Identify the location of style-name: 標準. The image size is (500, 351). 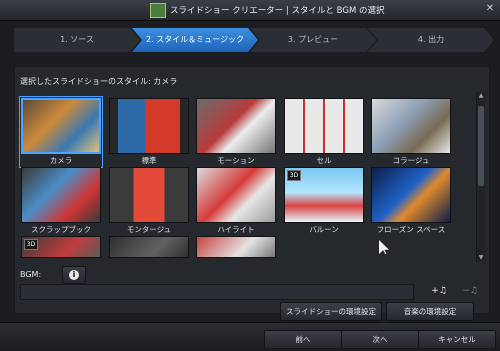
(149, 160).